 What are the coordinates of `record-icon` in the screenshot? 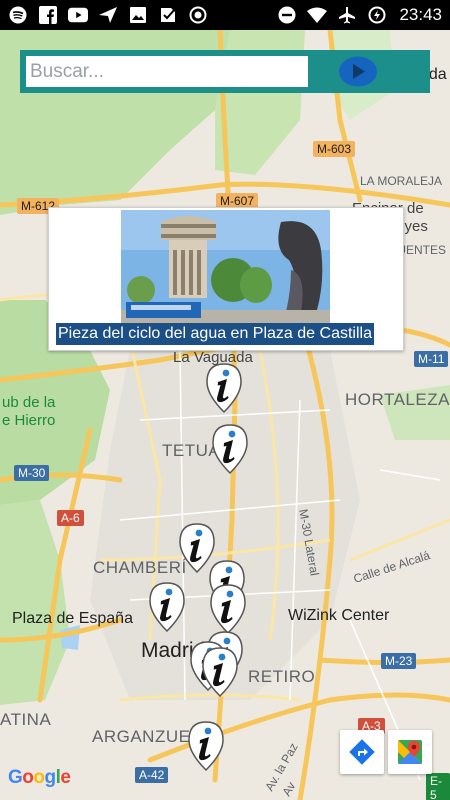 It's located at (198, 15).